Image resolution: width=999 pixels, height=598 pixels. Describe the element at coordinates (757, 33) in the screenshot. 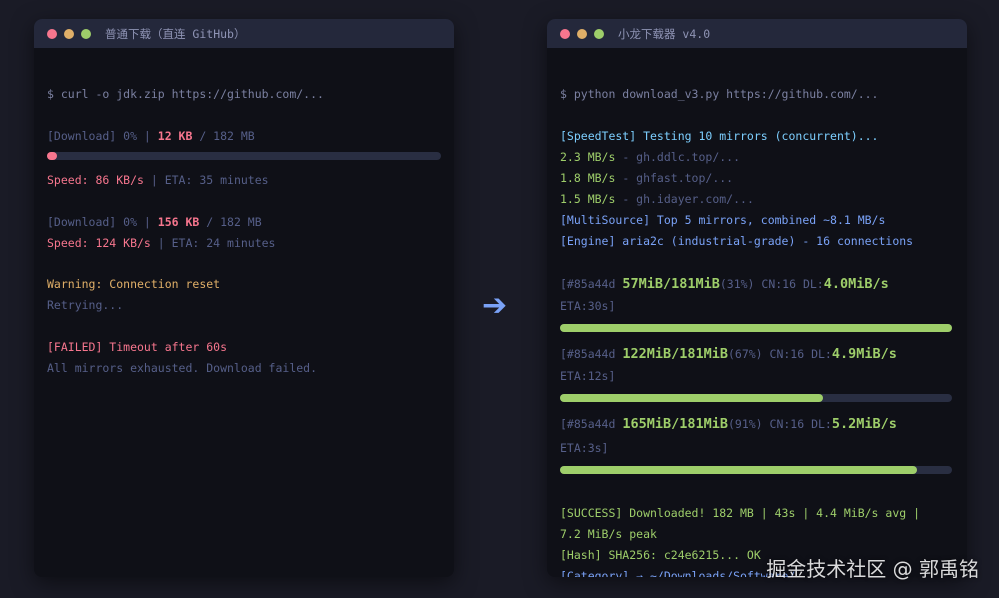

I see `titlebar: 小龙下载器 v4.0` at that location.